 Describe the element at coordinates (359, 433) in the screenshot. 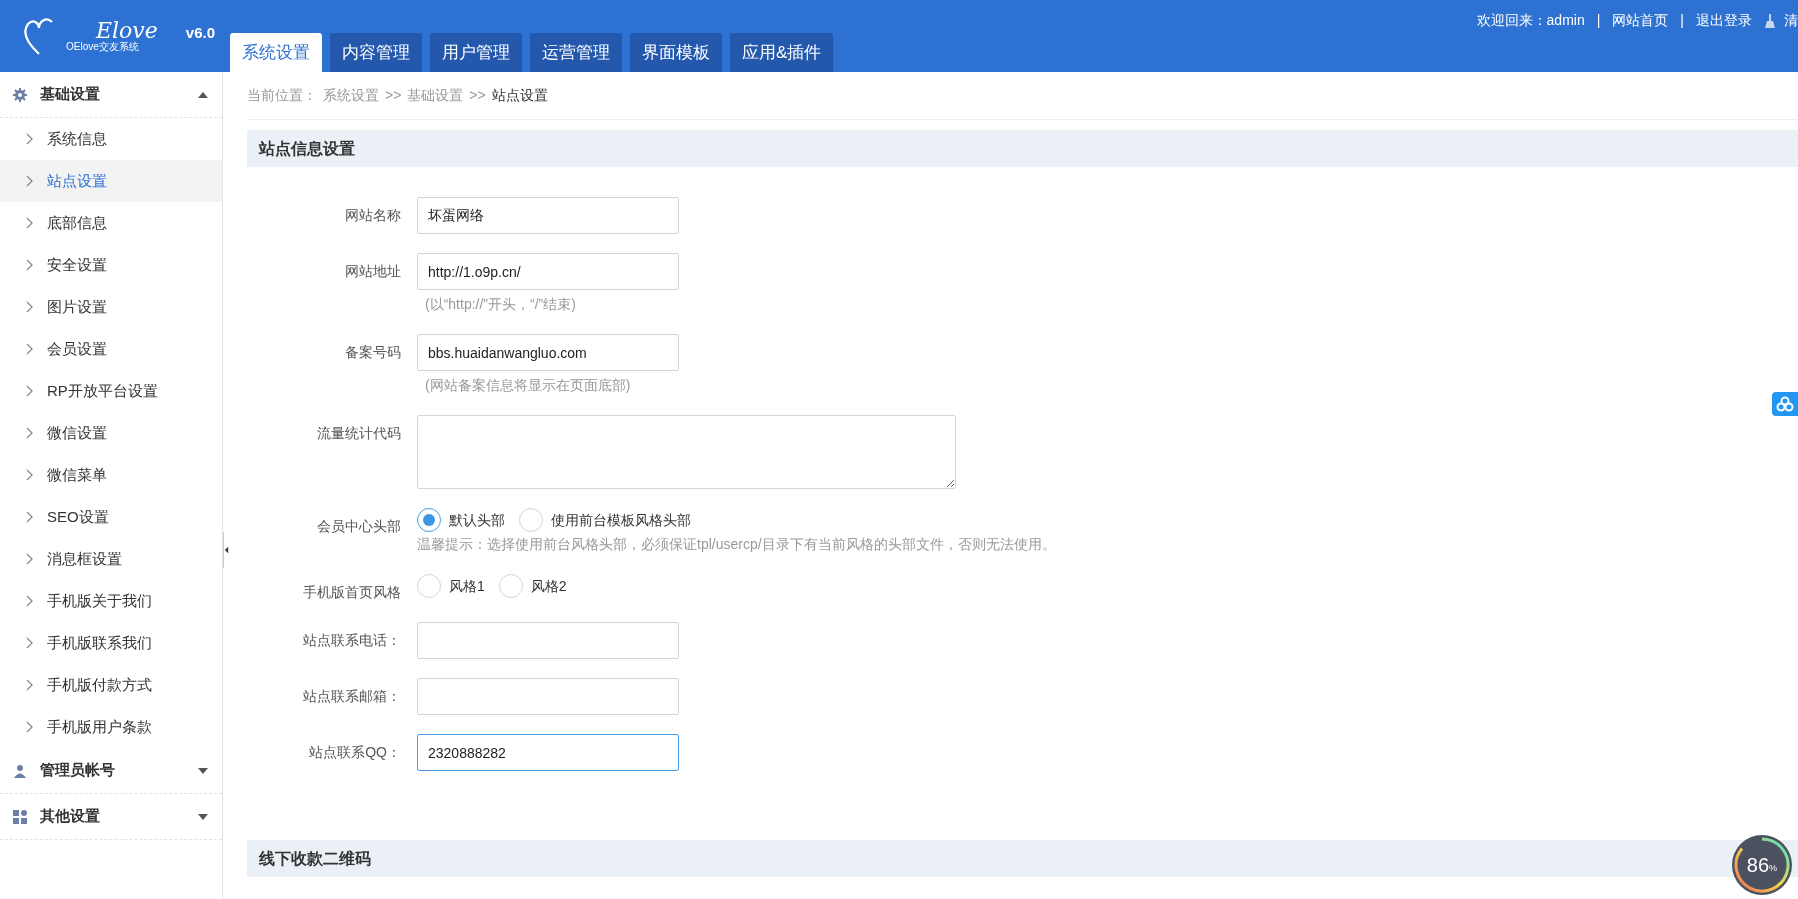

I see `field-label: 流量统计代码` at that location.